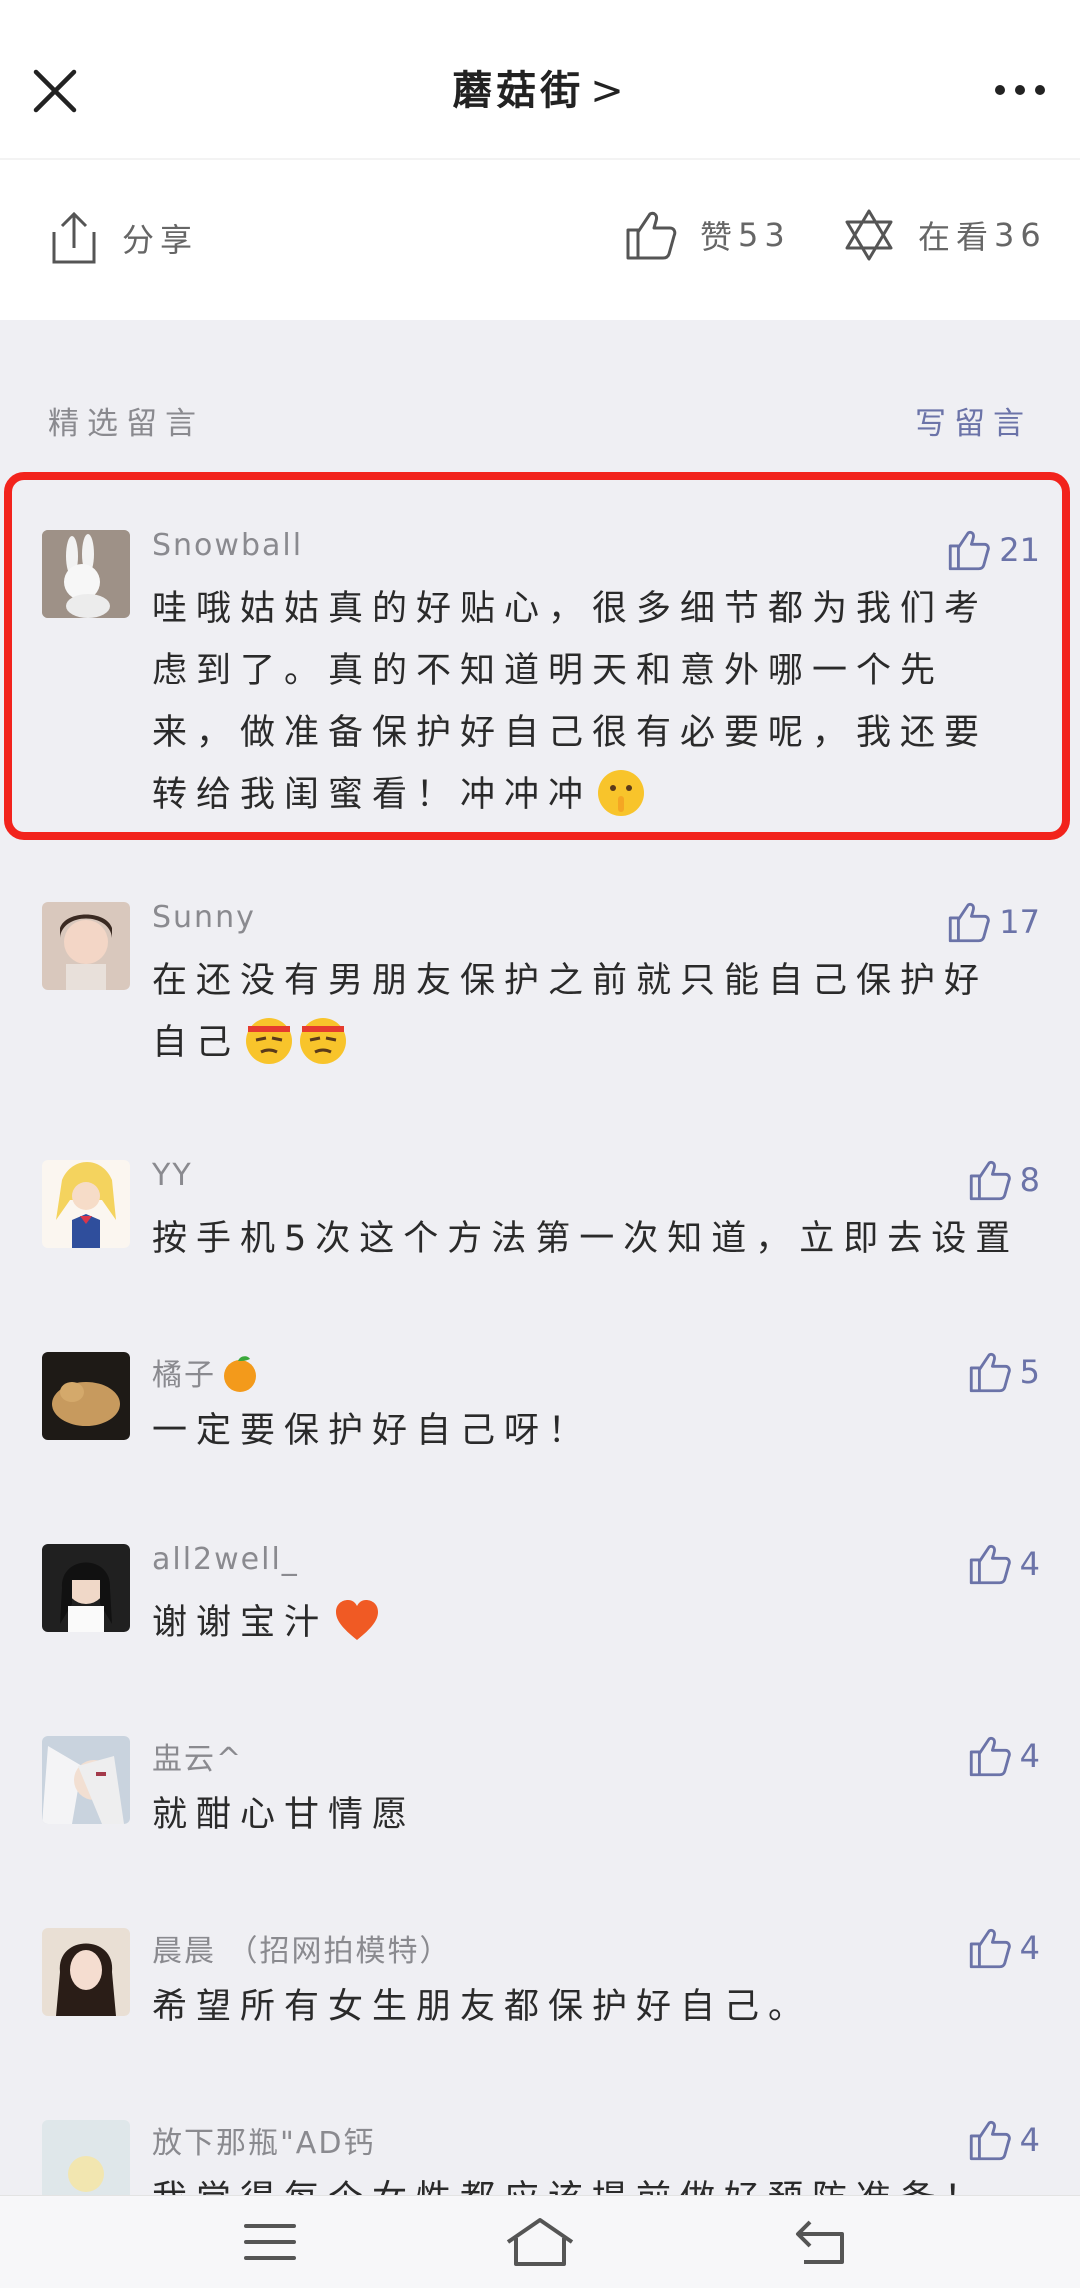  I want to click on wow-button: 在看 36, so click(944, 235).